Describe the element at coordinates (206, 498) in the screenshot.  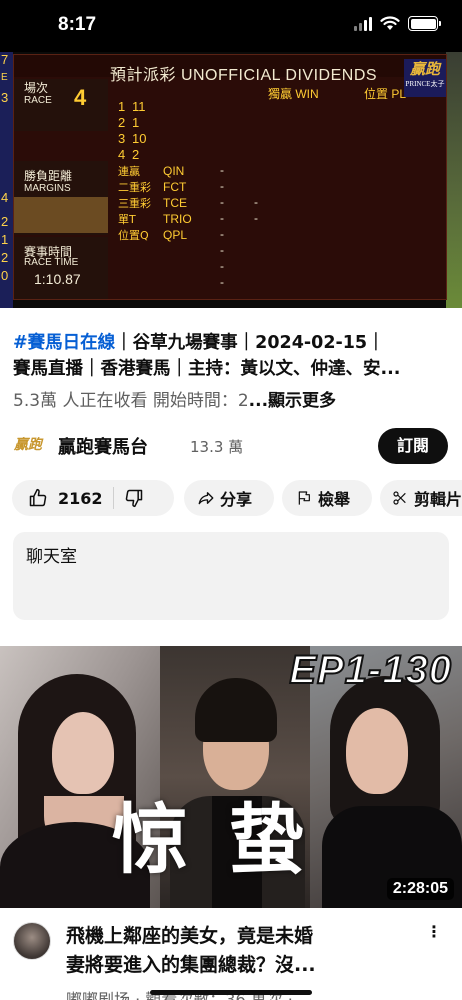
I see `share-icon` at that location.